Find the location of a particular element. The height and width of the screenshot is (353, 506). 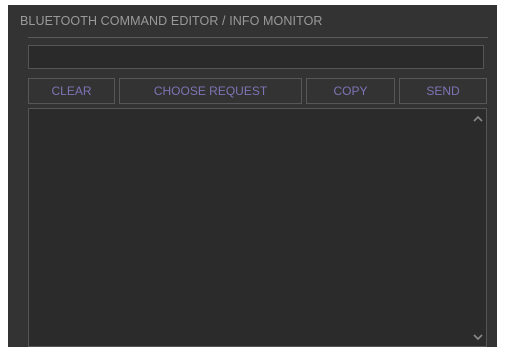

title-divider is located at coordinates (258, 37).